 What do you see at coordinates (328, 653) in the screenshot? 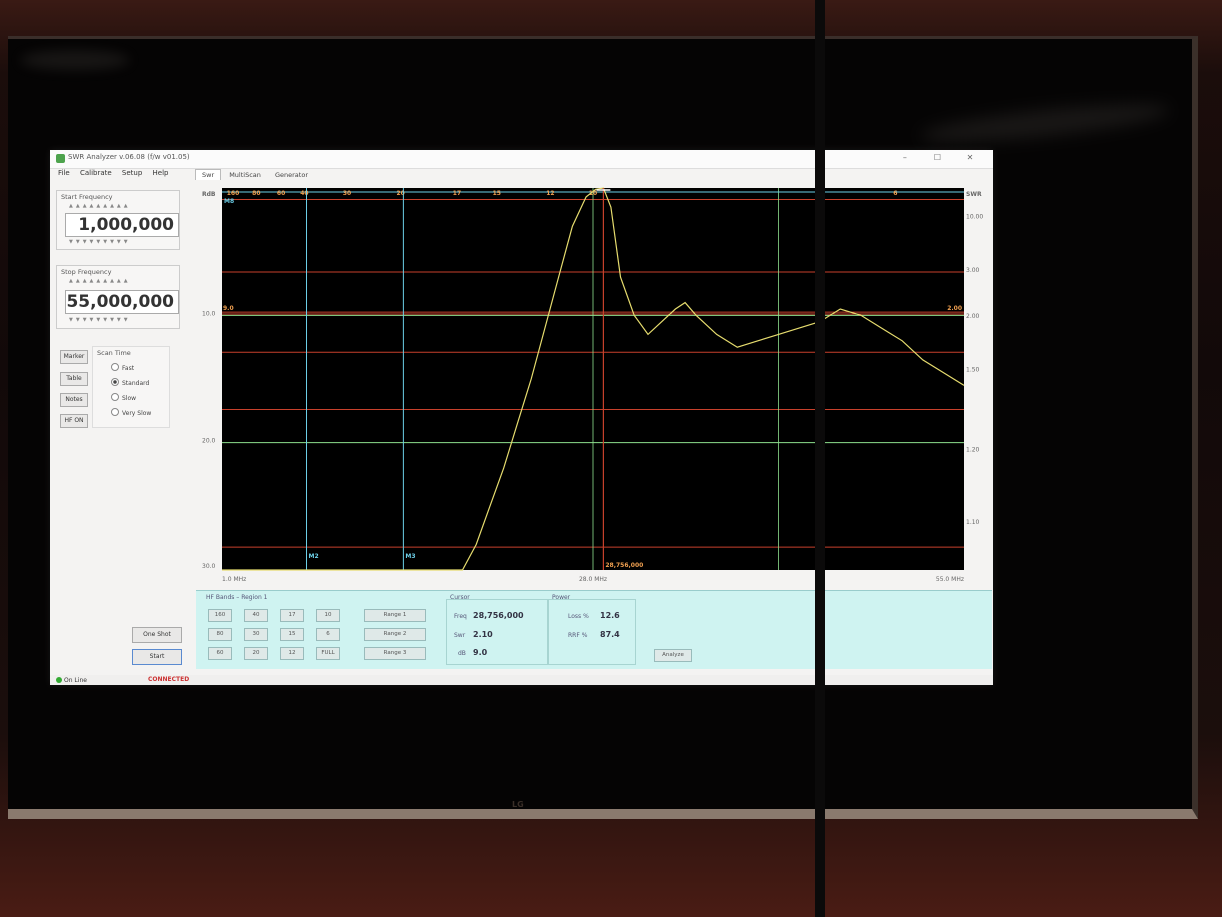
I see `band-button: FULL` at bounding box center [328, 653].